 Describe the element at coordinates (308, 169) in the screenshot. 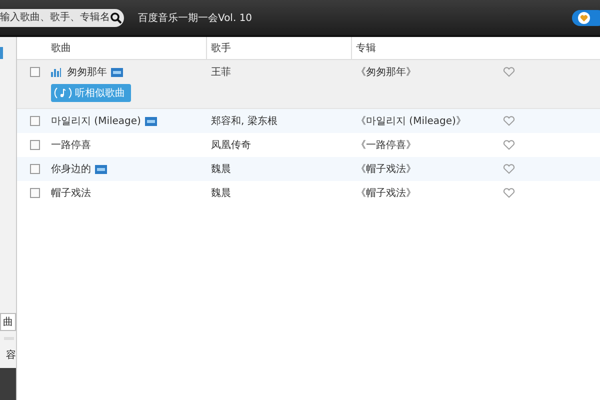

I see `song-row: 你身边的 魏晨 《帽子戏法》` at that location.